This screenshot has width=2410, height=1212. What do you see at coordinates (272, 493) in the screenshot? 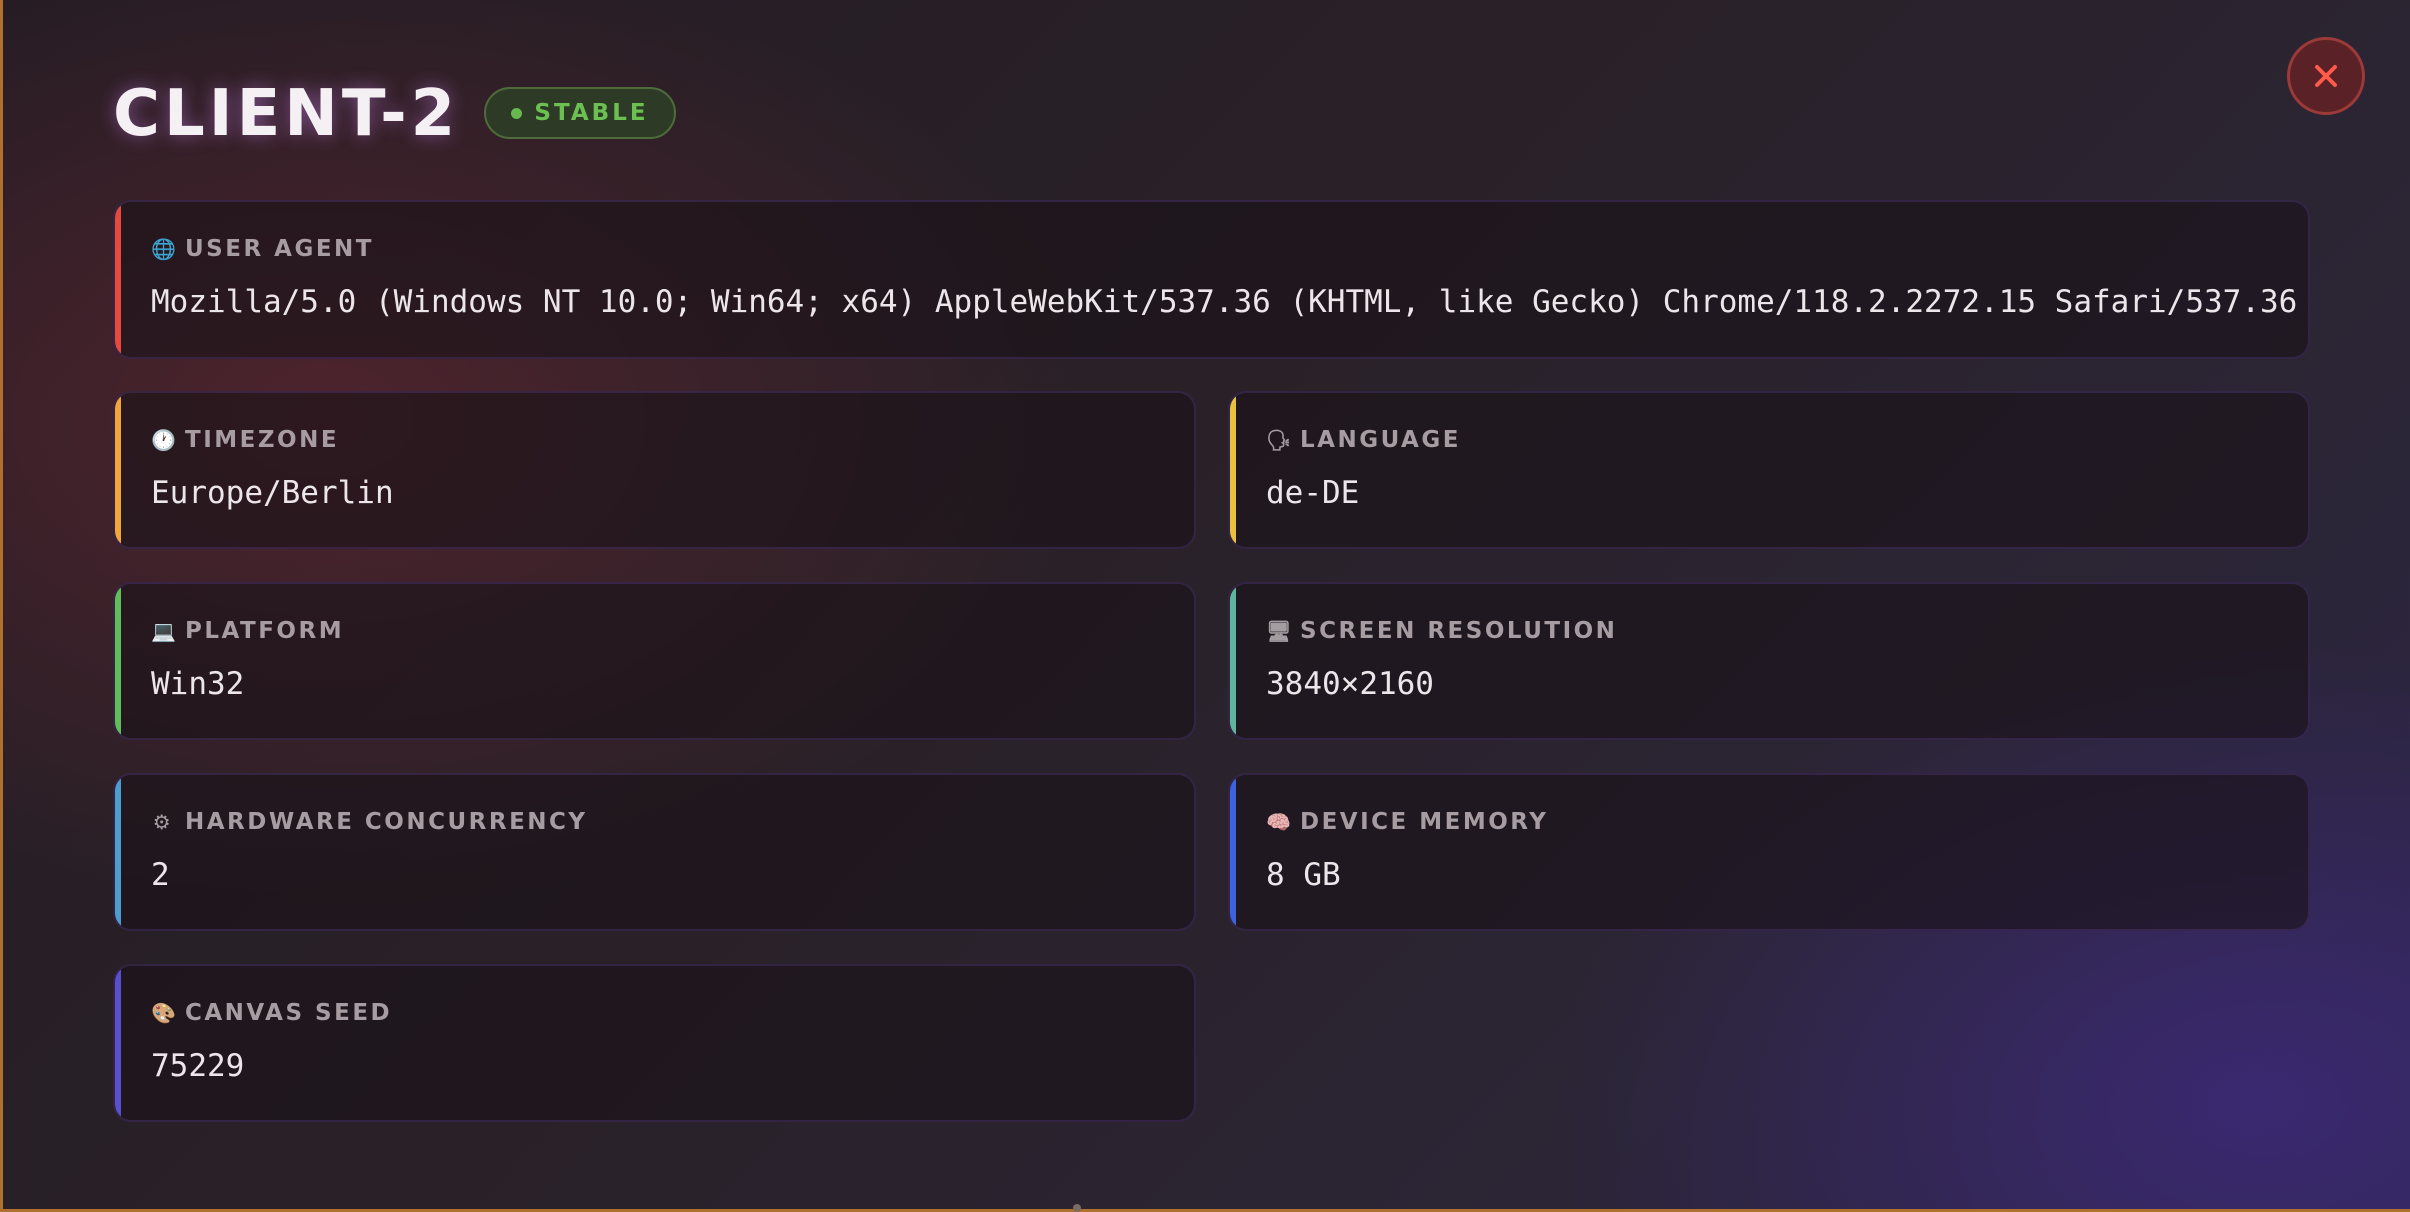
I see `field-value: Europe/Berlin` at bounding box center [272, 493].